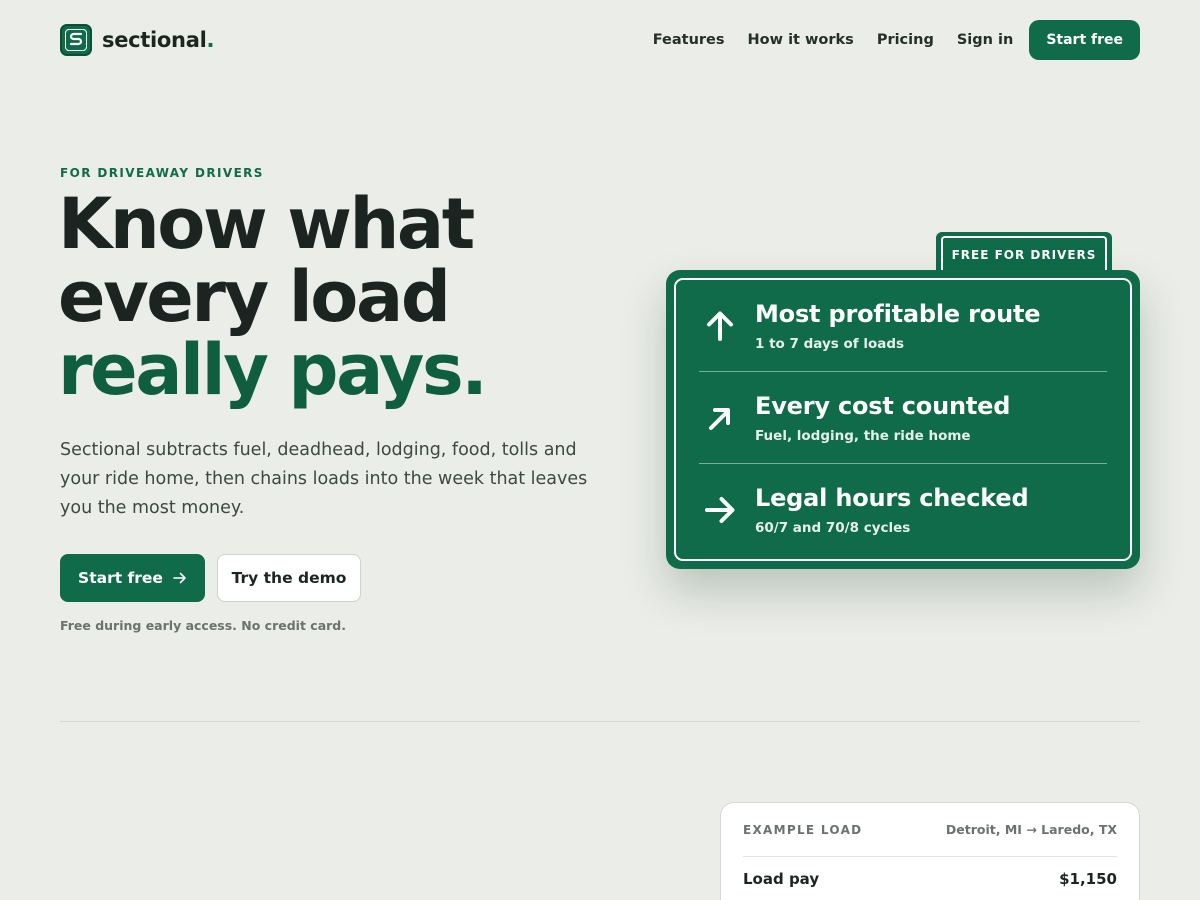 The height and width of the screenshot is (900, 1200). Describe the element at coordinates (803, 829) in the screenshot. I see `example-load-label: EXAMPLE LOAD` at that location.